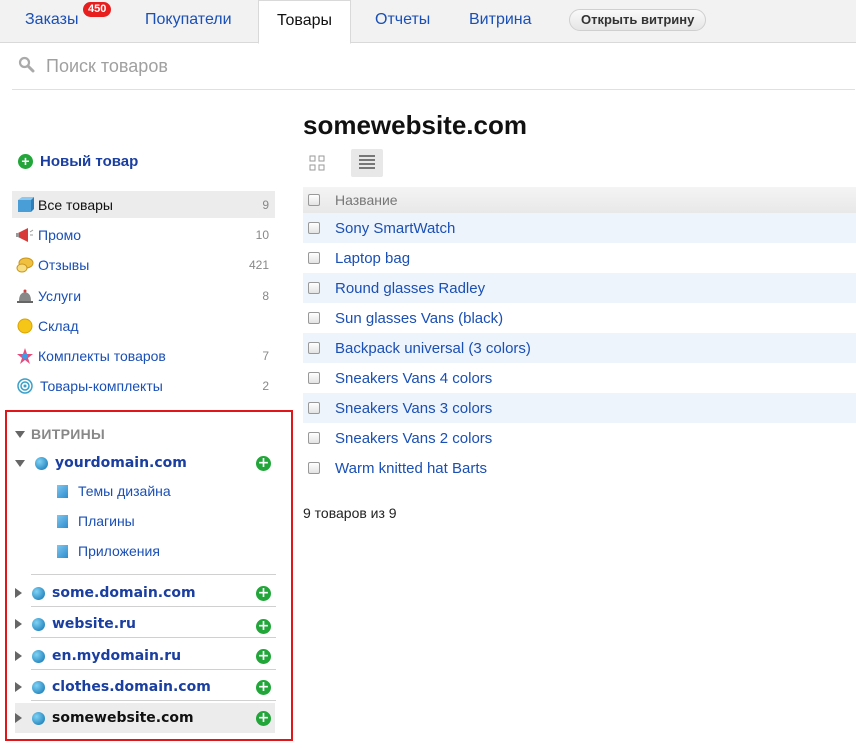 This screenshot has width=856, height=748. I want to click on list-view-icon, so click(367, 162).